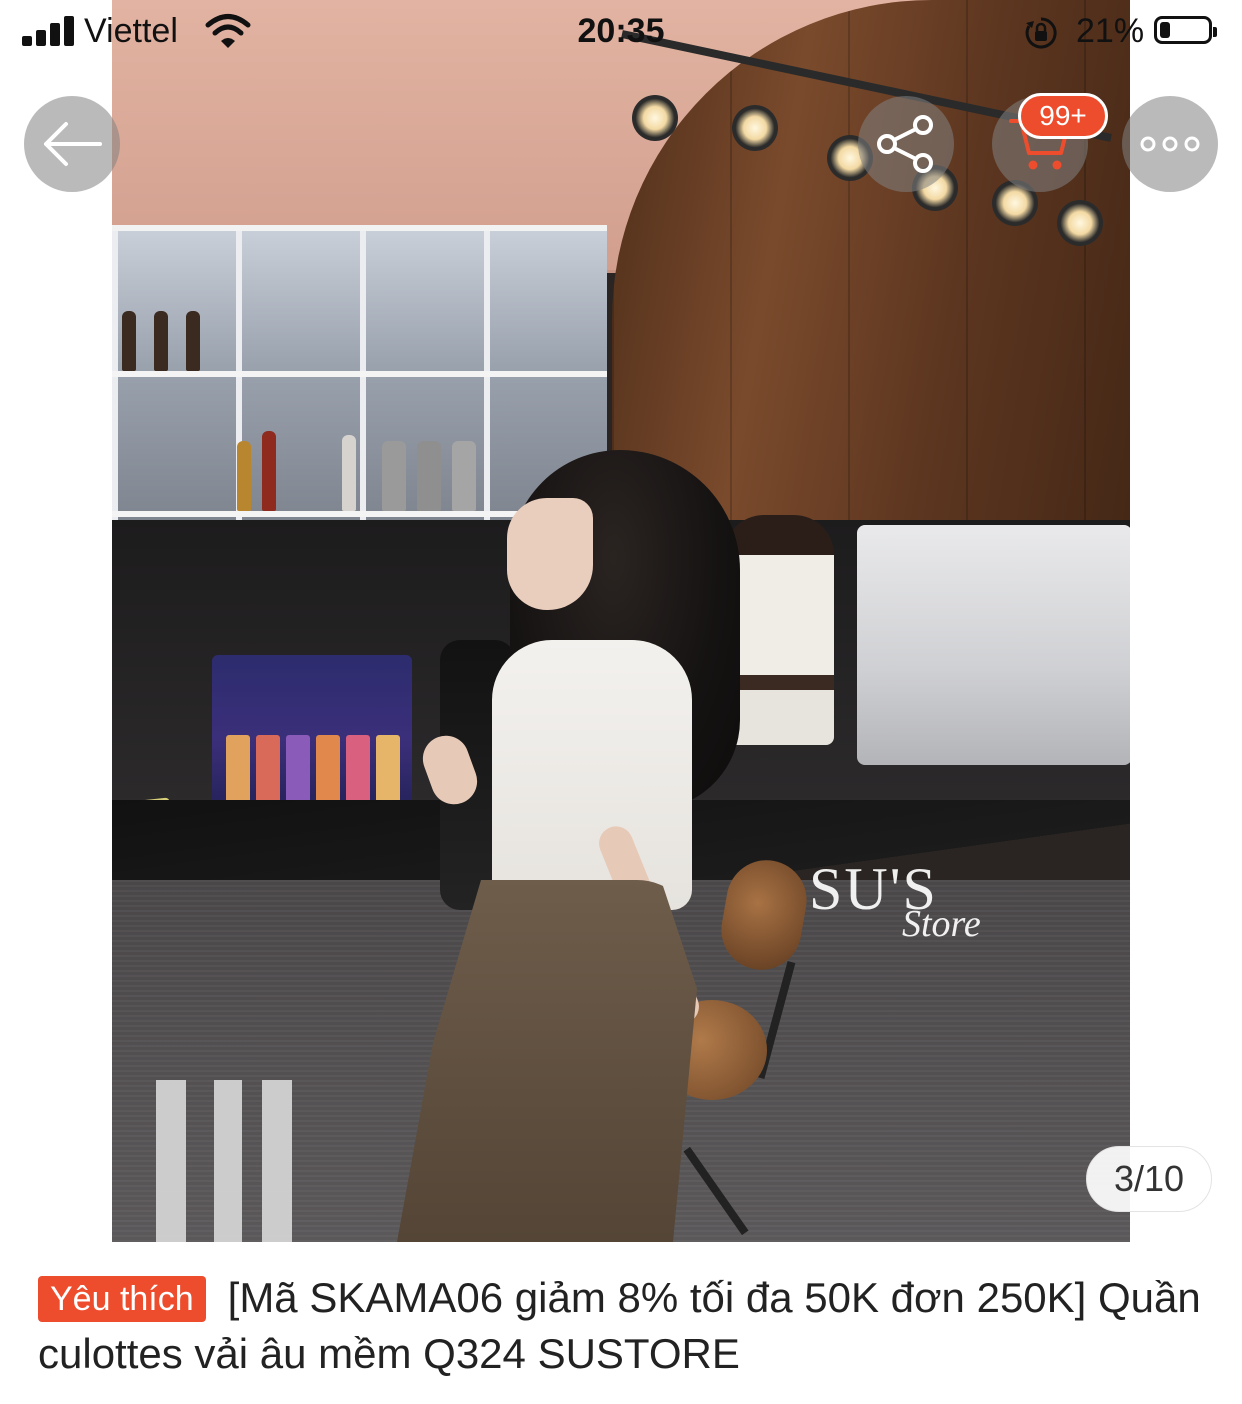 The image size is (1242, 1404). I want to click on share-icon, so click(905, 144).